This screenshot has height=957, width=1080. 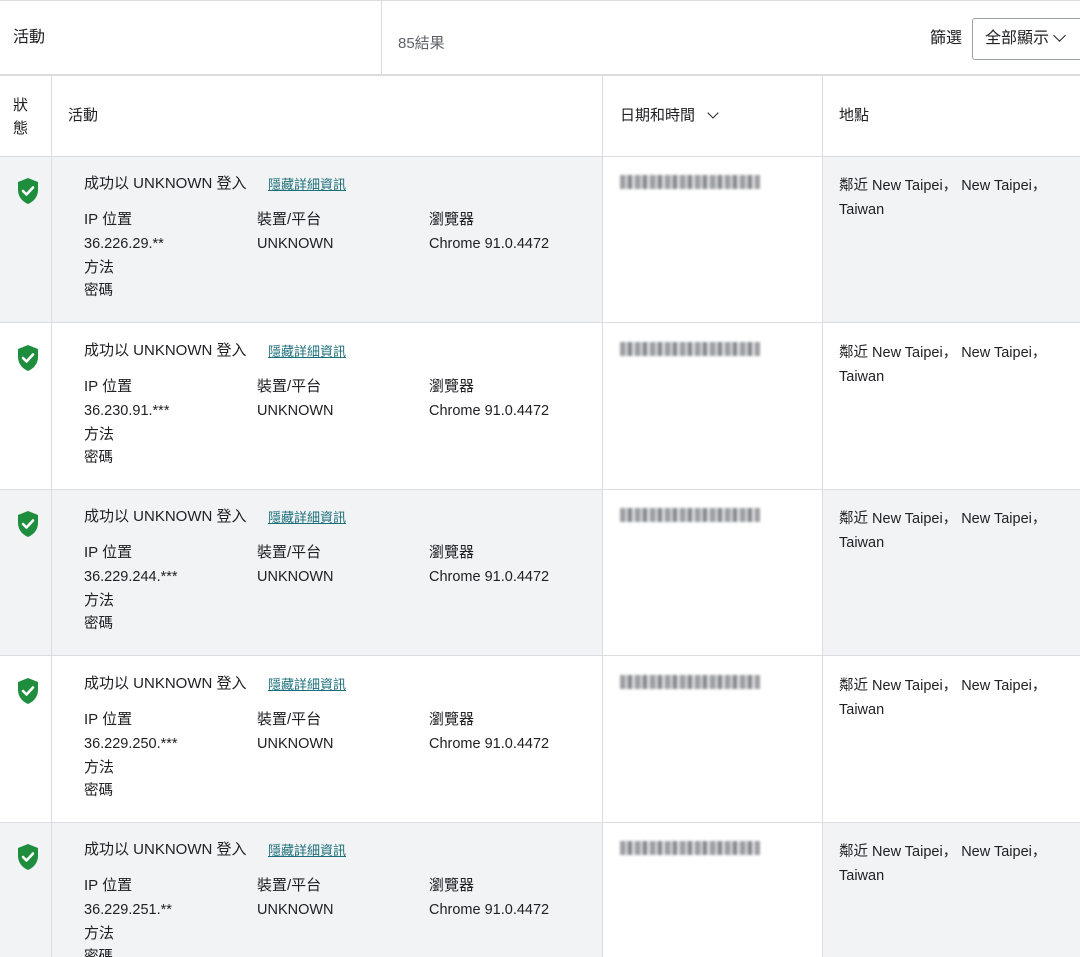 What do you see at coordinates (127, 411) in the screenshot?
I see `ip-value: 36.230.91.***` at bounding box center [127, 411].